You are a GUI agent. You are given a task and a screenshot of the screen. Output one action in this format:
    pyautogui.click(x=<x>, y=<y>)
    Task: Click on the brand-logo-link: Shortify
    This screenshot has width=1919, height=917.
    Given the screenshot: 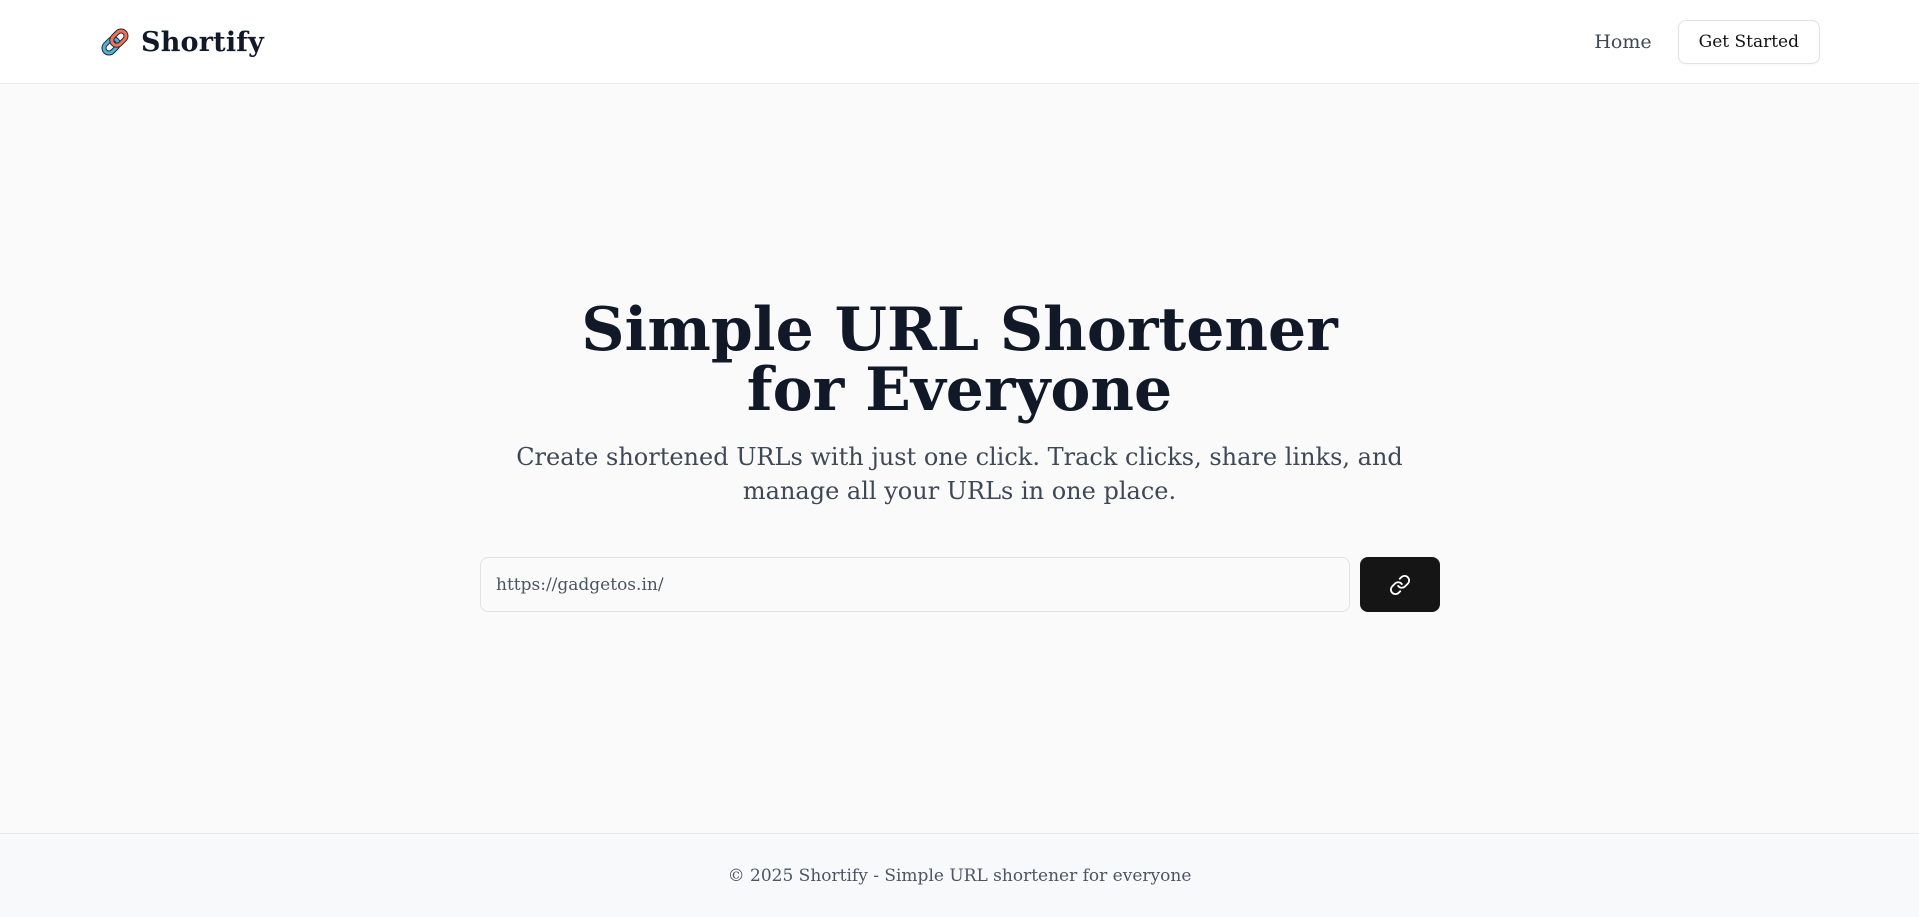 What is the action you would take?
    pyautogui.click(x=181, y=42)
    